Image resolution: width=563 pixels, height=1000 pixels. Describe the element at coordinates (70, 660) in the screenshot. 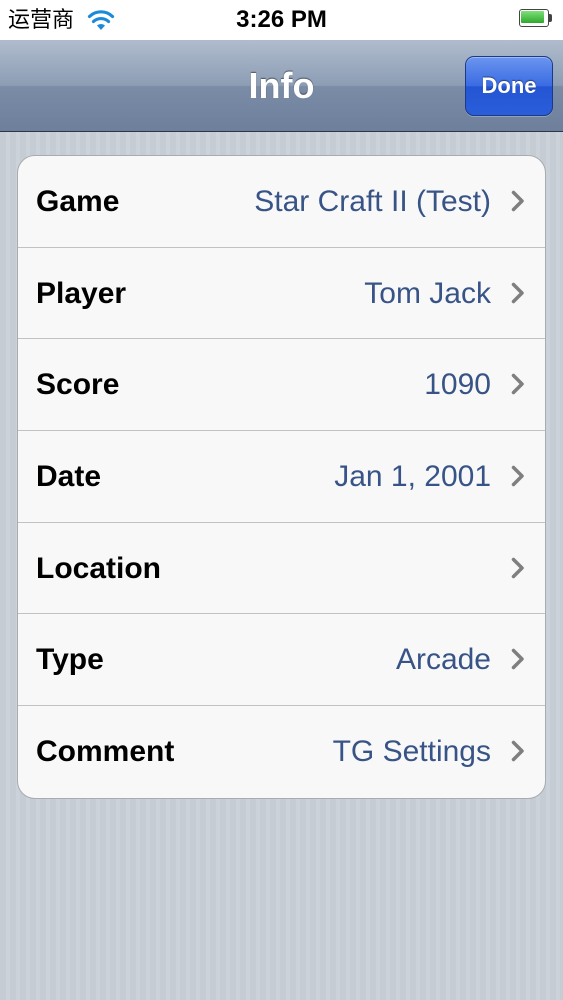

I see `row-label: Type` at that location.